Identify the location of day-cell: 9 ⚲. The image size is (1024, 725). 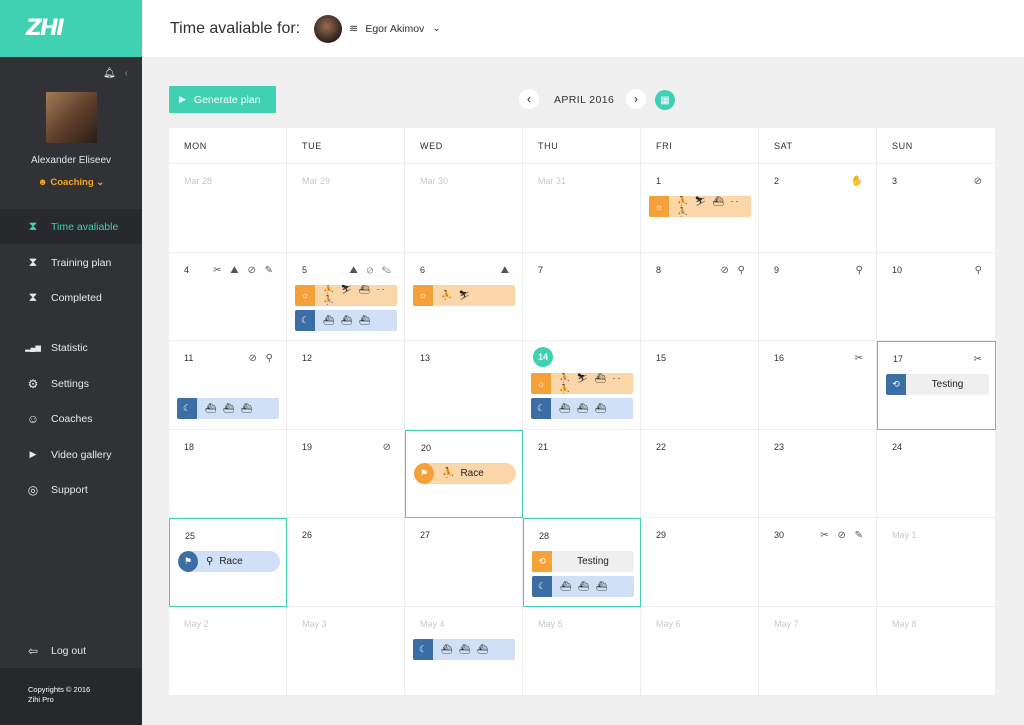
(818, 297).